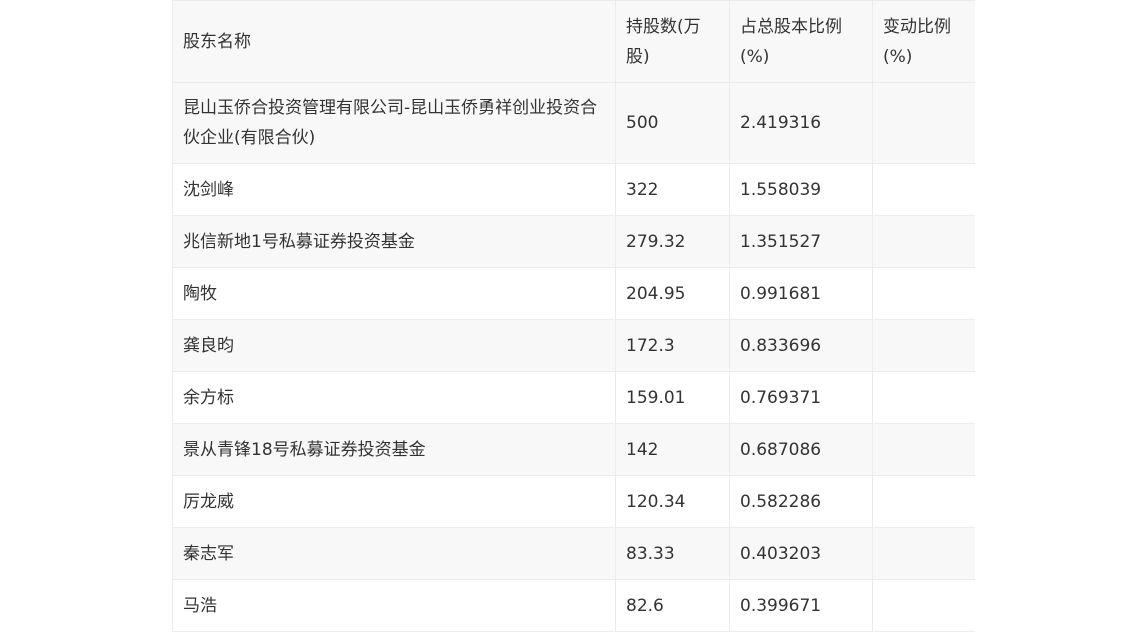  Describe the element at coordinates (801, 501) in the screenshot. I see `cell-ratio: 0.582286` at that location.